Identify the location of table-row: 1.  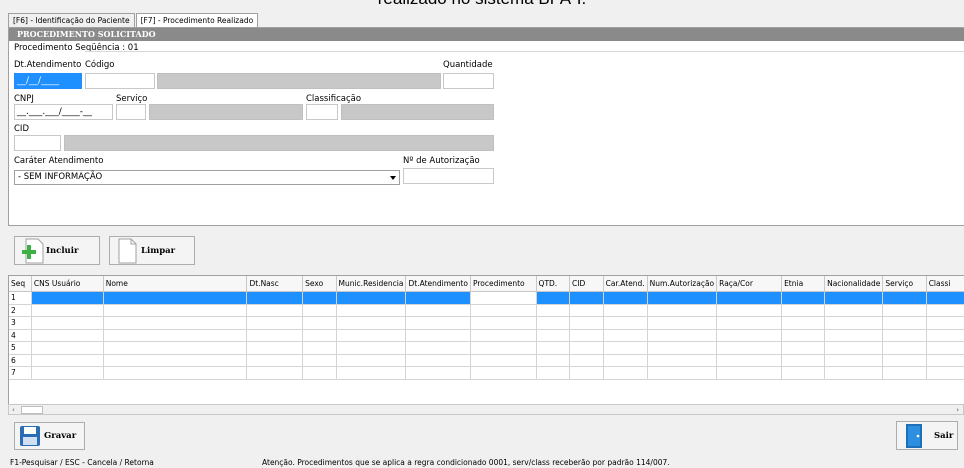
(486, 298).